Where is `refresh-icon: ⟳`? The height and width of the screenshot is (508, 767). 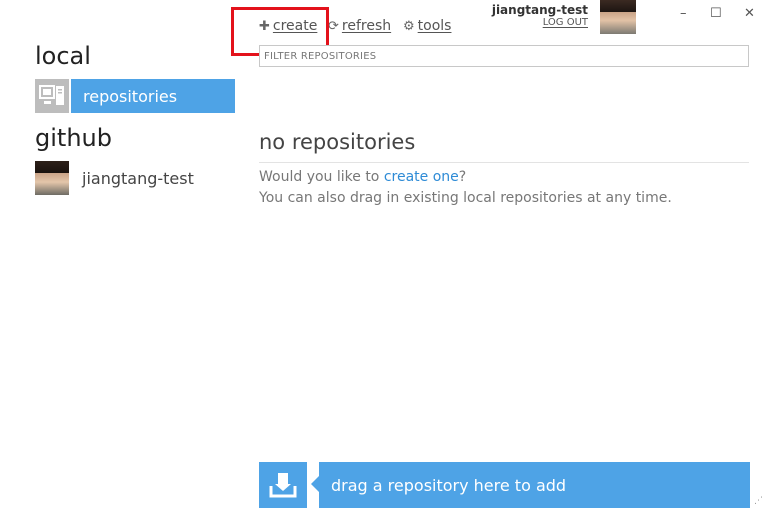
refresh-icon: ⟳ is located at coordinates (333, 26).